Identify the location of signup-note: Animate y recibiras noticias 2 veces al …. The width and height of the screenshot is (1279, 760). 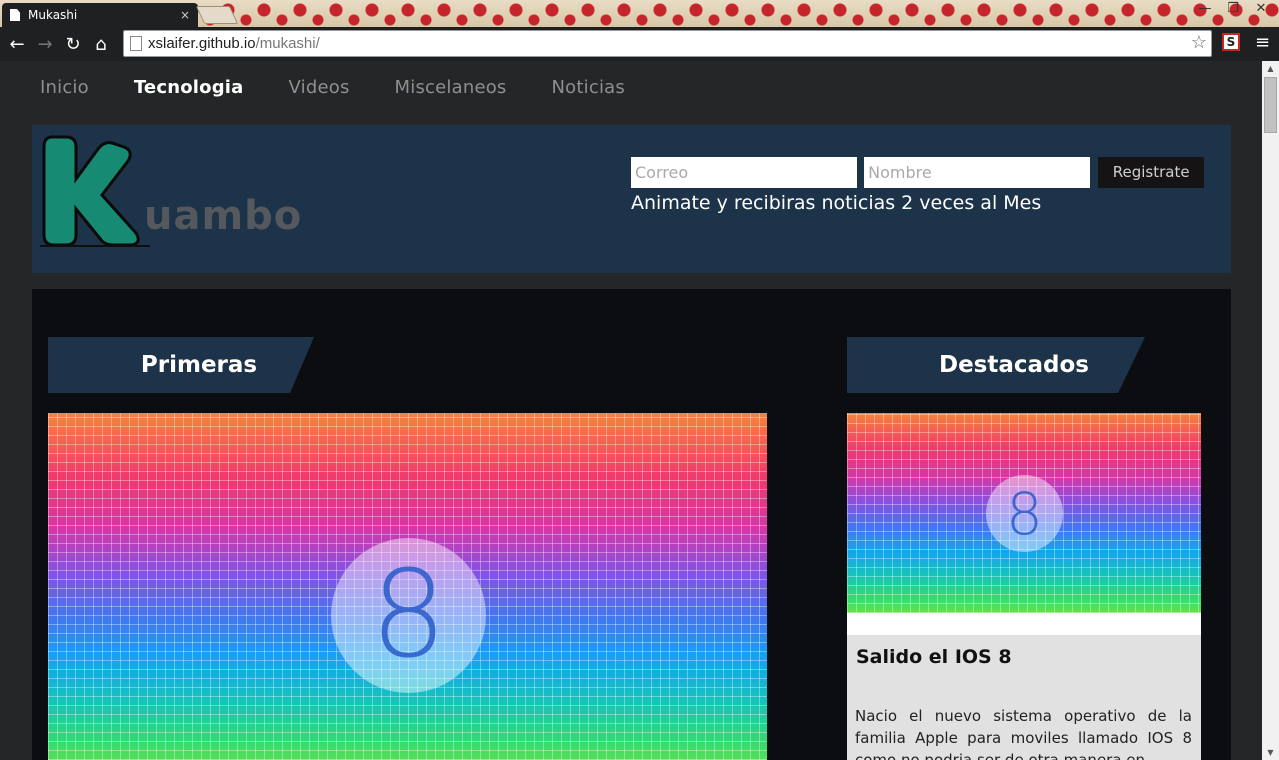
(836, 203).